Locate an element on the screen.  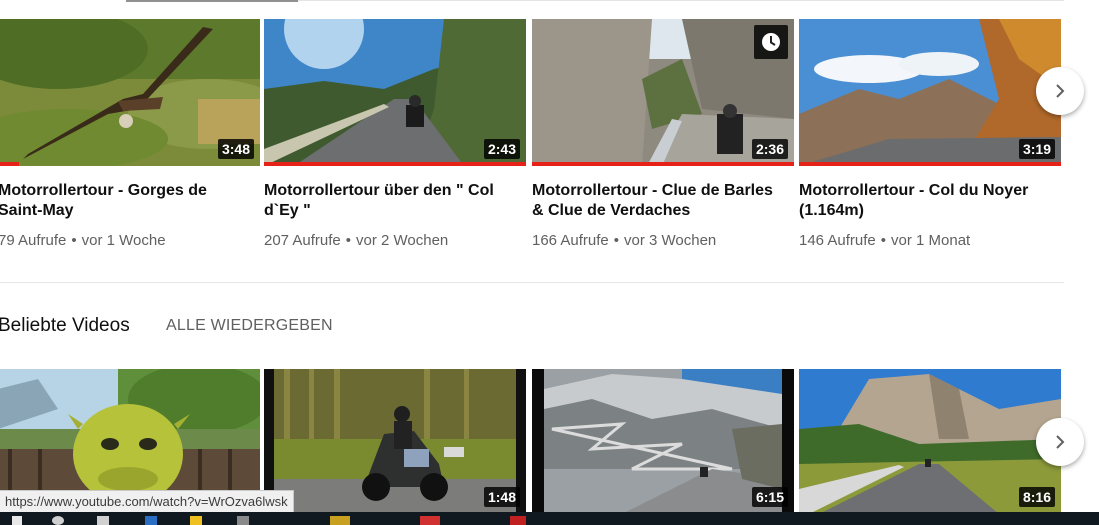
section-title: Beliebte Videos is located at coordinates (65, 326).